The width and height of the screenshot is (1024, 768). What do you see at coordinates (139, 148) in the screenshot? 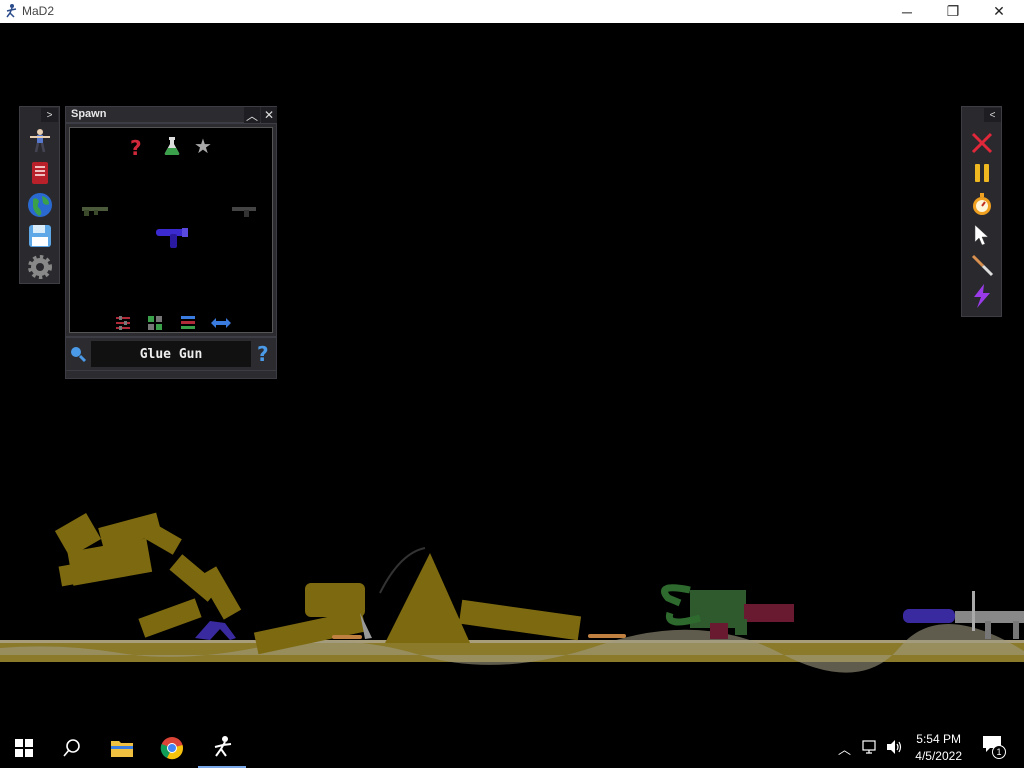
I see `help-icon: ?` at bounding box center [139, 148].